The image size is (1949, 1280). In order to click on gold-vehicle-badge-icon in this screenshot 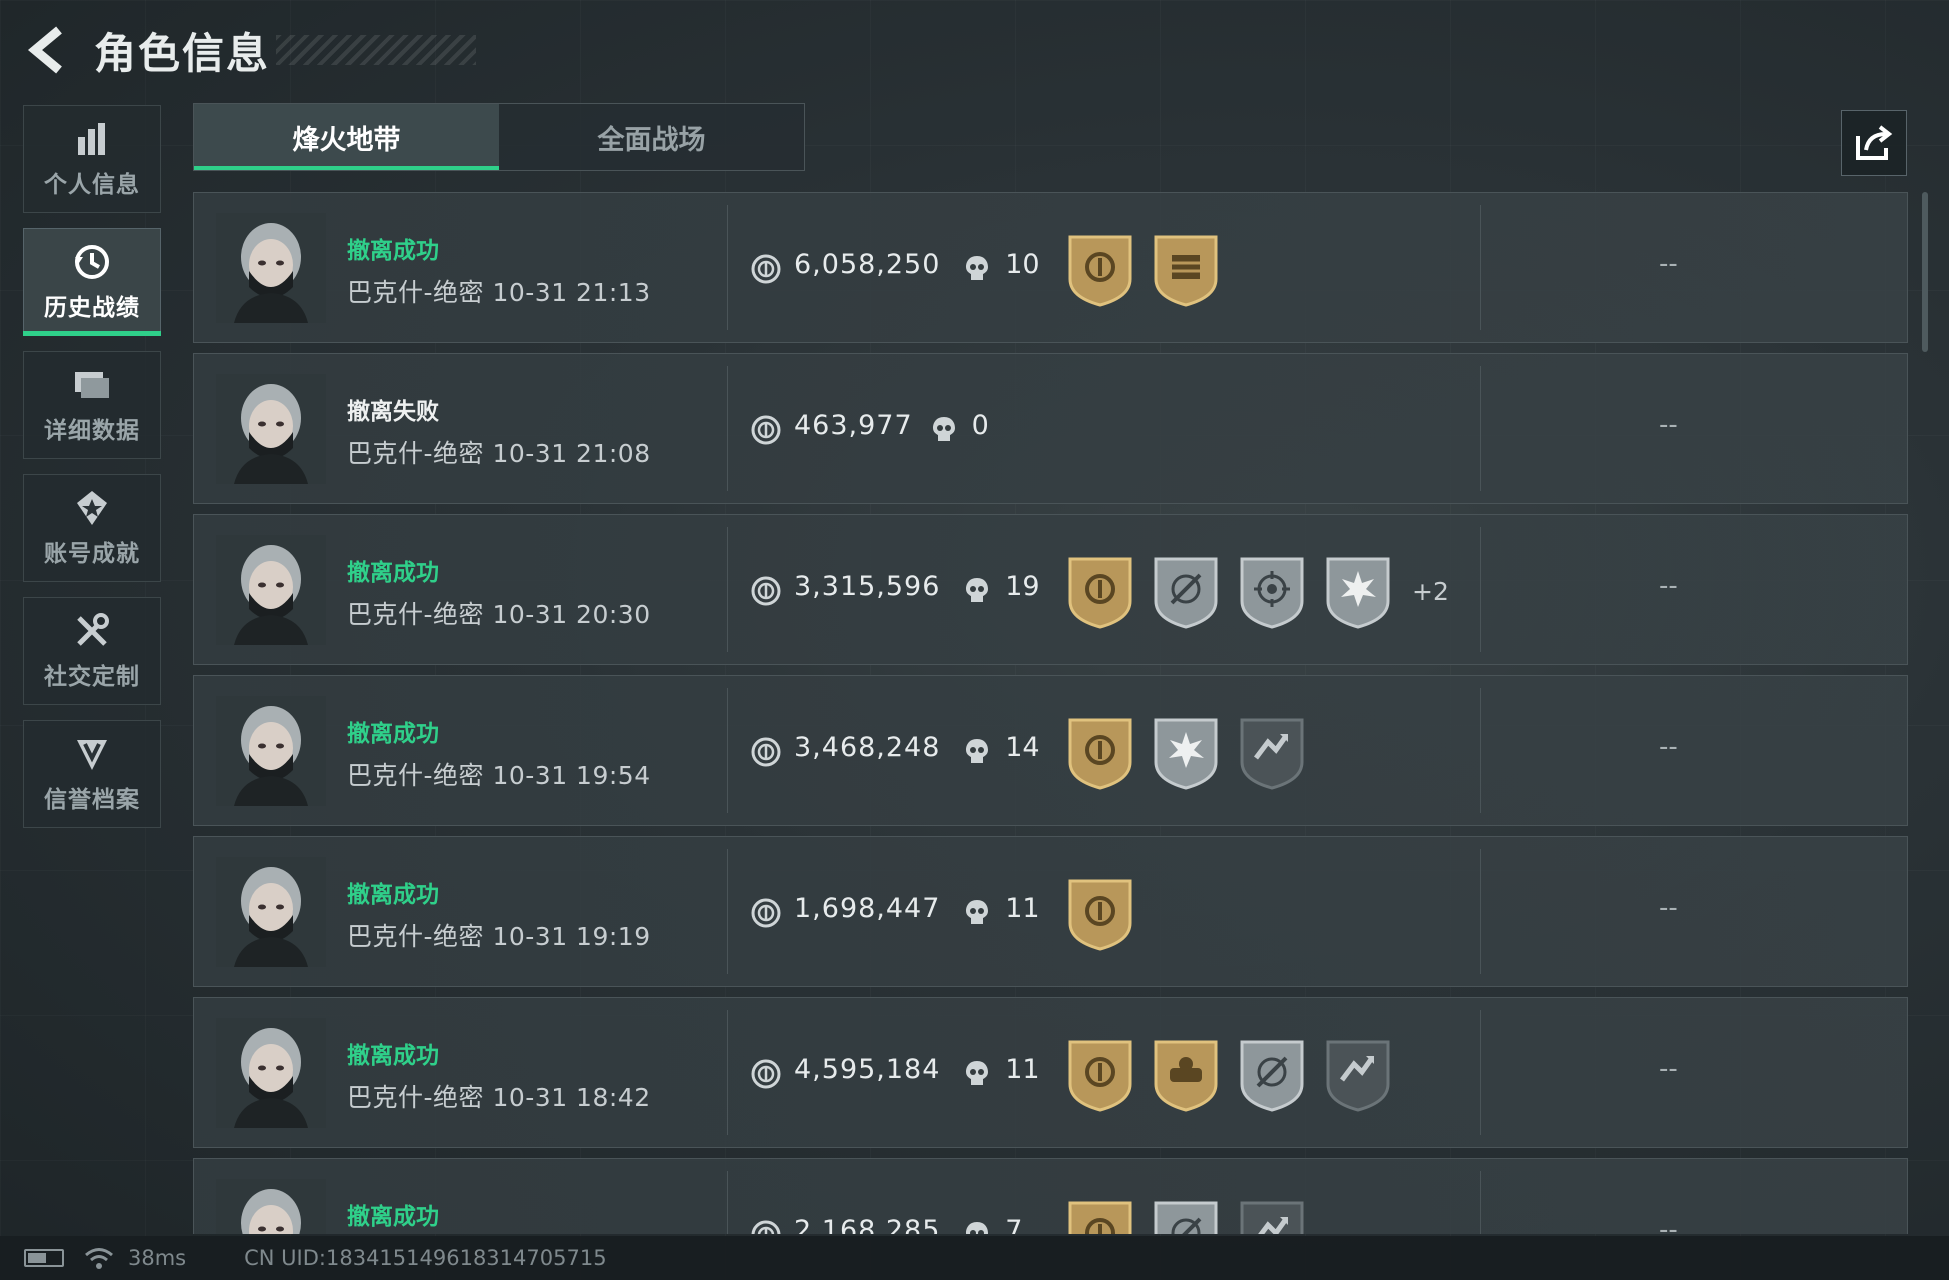, I will do `click(1186, 1074)`.